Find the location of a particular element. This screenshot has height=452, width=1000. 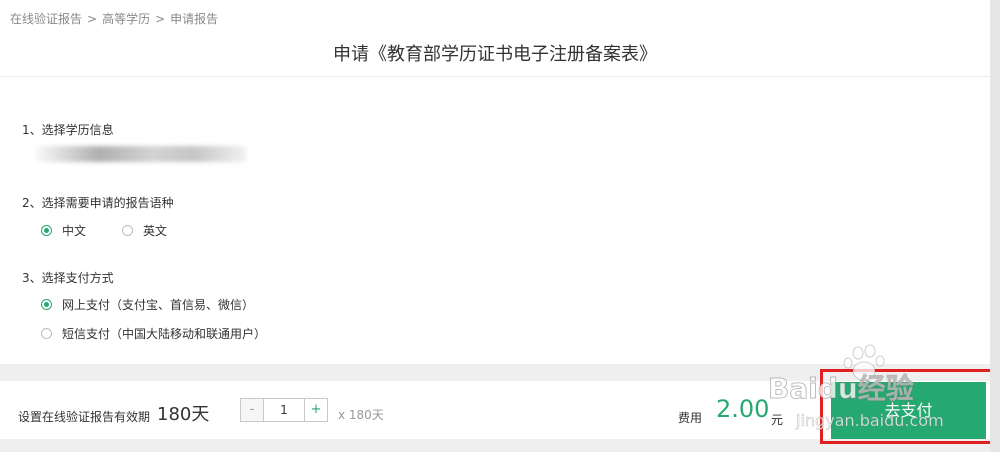

quantity-stepper: - 1 + is located at coordinates (284, 410).